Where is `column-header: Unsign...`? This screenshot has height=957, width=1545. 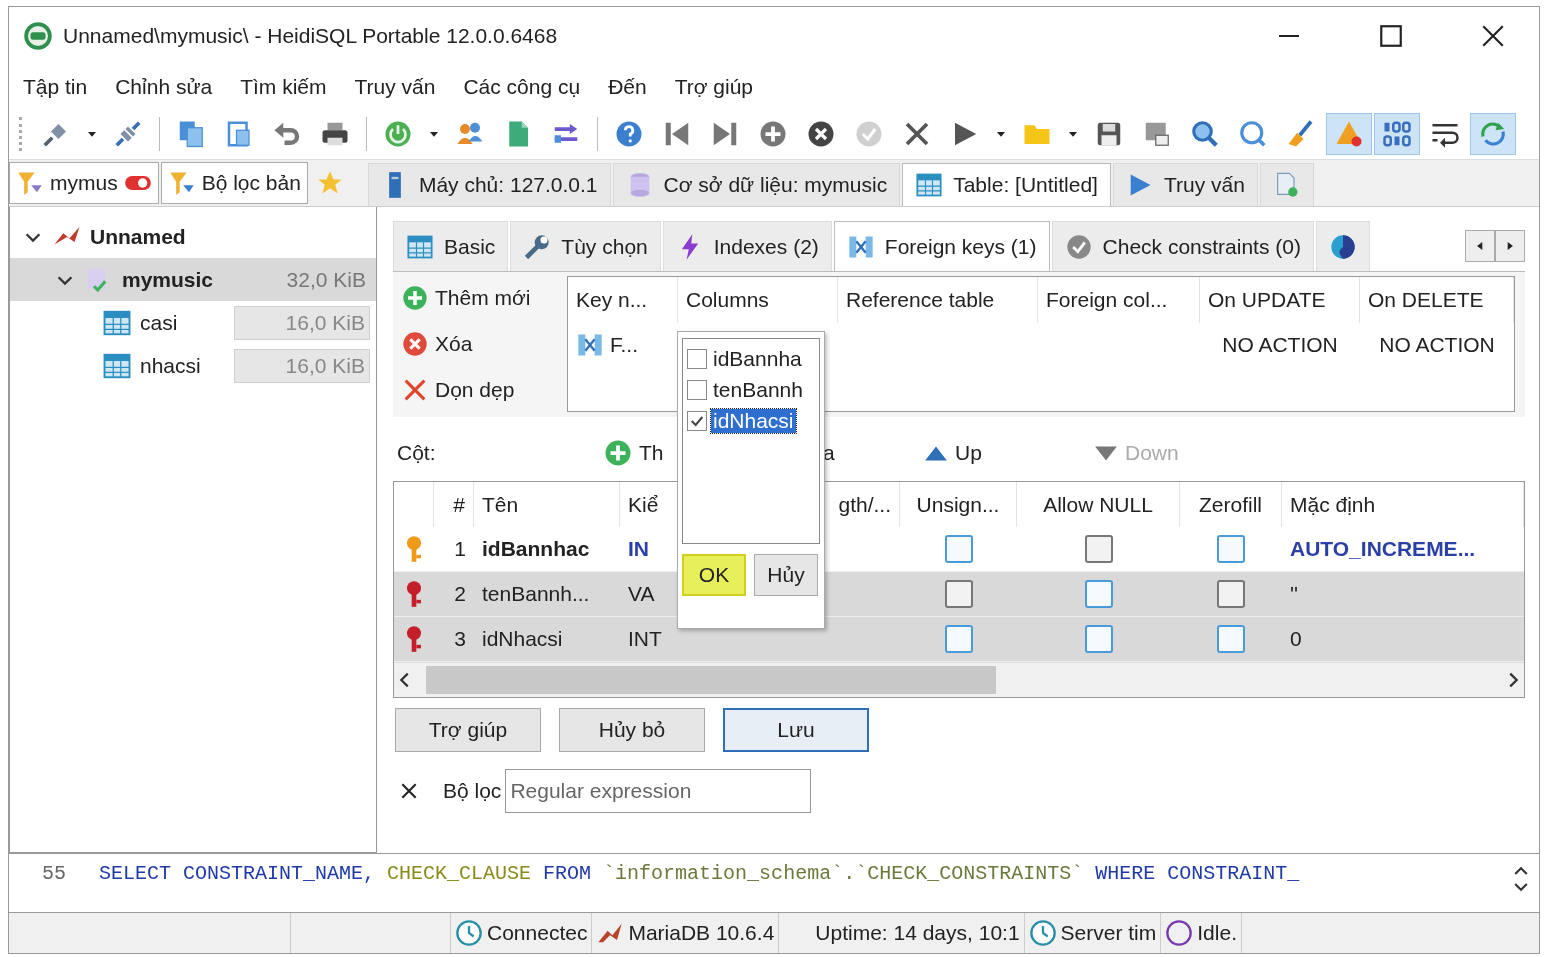 column-header: Unsign... is located at coordinates (958, 504).